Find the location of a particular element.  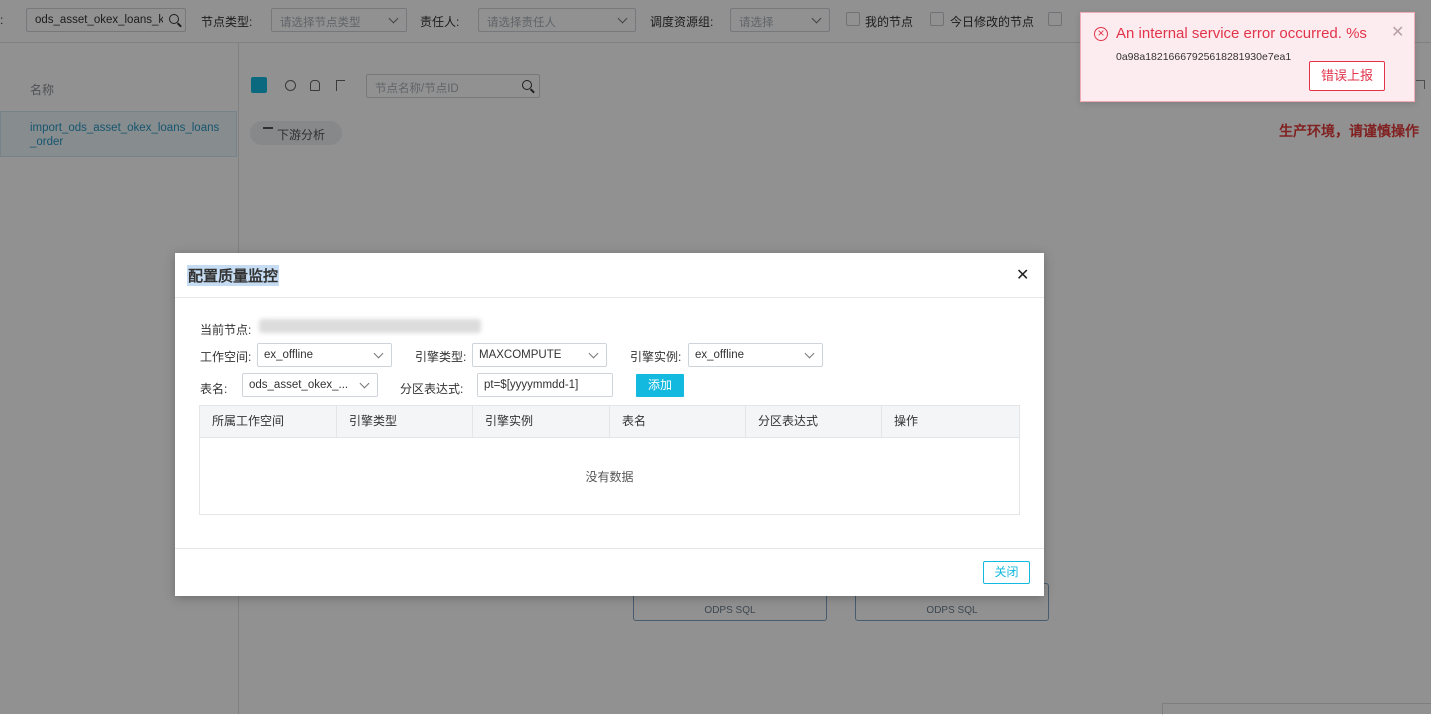

report-error-button: 错误上报 is located at coordinates (1347, 76).